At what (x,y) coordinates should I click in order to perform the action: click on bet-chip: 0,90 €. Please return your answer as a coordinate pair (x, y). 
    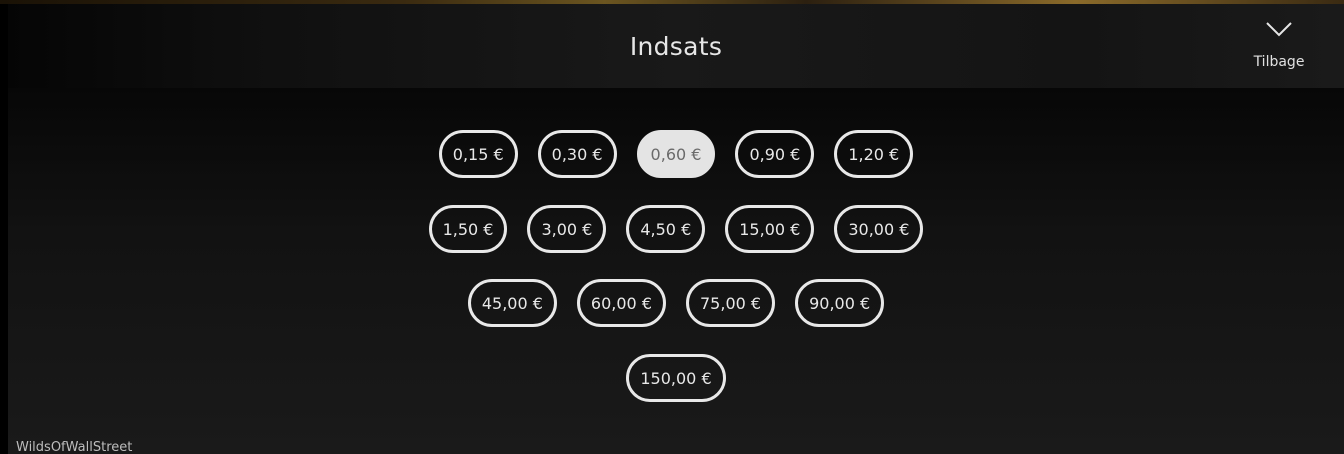
    Looking at the image, I should click on (775, 154).